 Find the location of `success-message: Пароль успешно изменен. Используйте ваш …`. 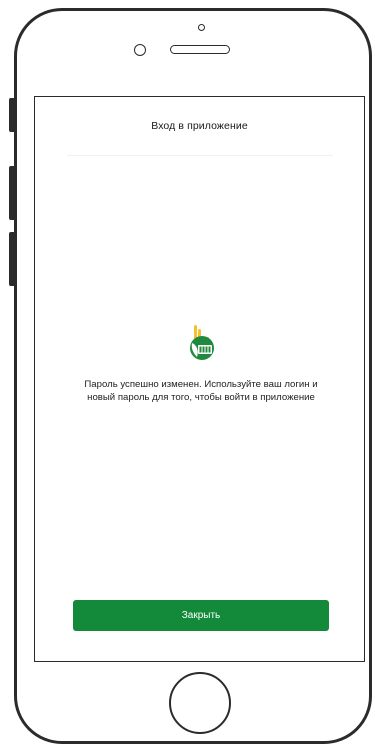

success-message: Пароль успешно изменен. Используйте ваш … is located at coordinates (201, 391).